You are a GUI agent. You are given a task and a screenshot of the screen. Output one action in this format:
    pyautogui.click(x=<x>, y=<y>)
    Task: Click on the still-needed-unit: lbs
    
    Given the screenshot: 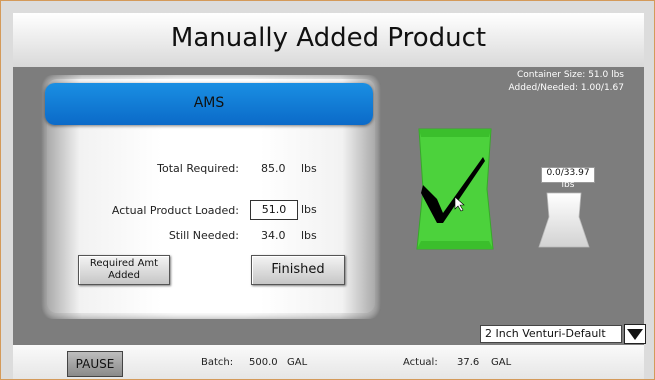 What is the action you would take?
    pyautogui.click(x=309, y=235)
    